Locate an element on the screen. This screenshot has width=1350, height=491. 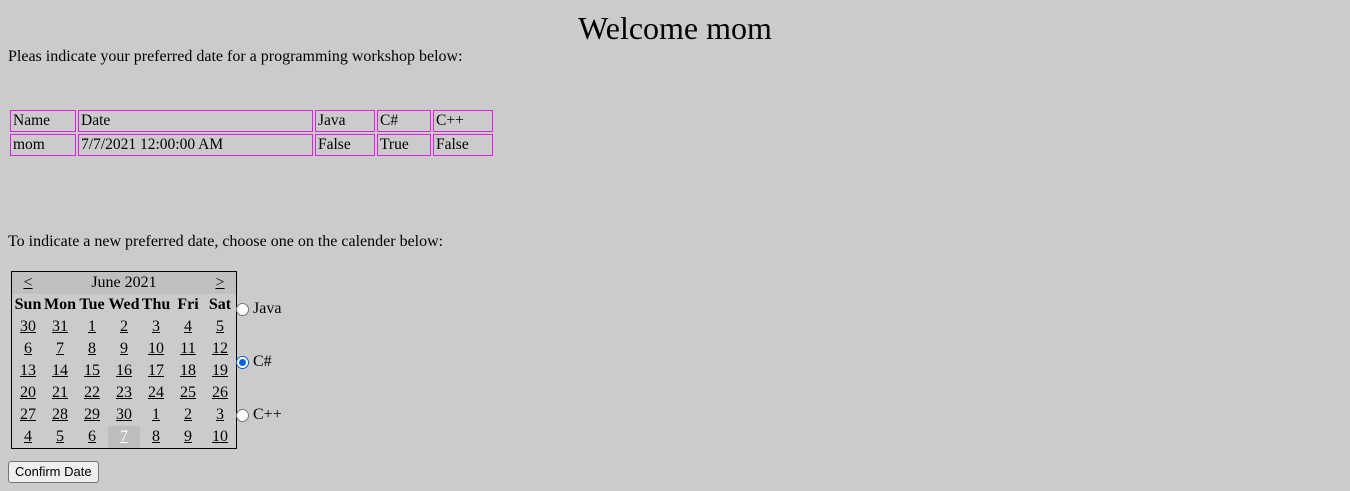
calendar-day-cell: 14 is located at coordinates (60, 371).